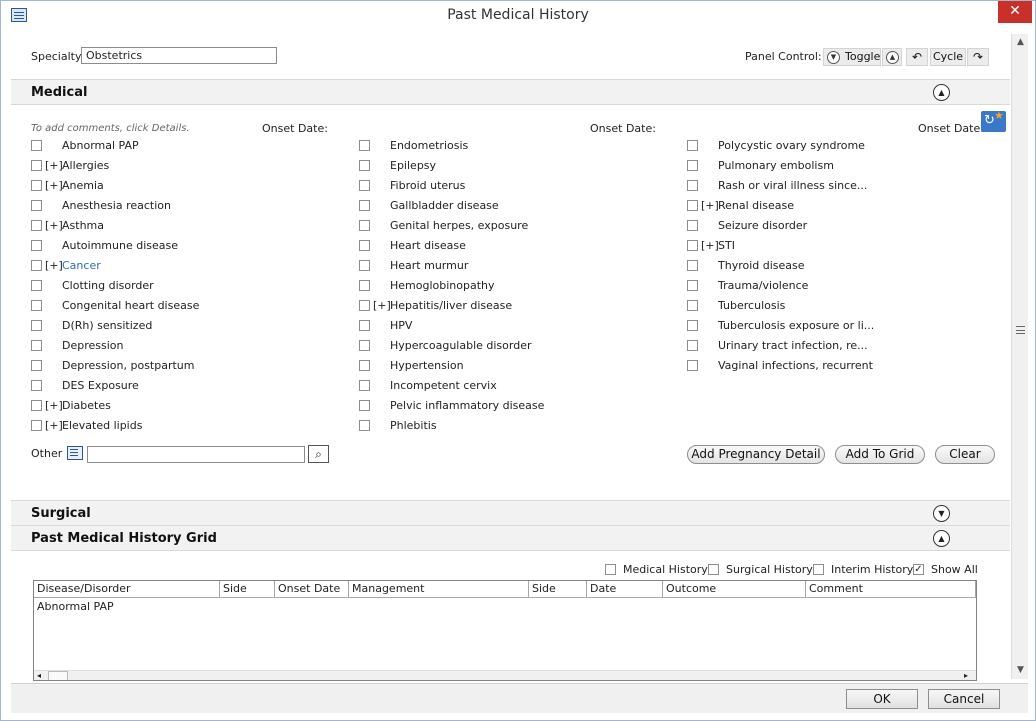 The image size is (1036, 721). What do you see at coordinates (852, 57) in the screenshot?
I see `toggle-button: ▼ Toggle` at bounding box center [852, 57].